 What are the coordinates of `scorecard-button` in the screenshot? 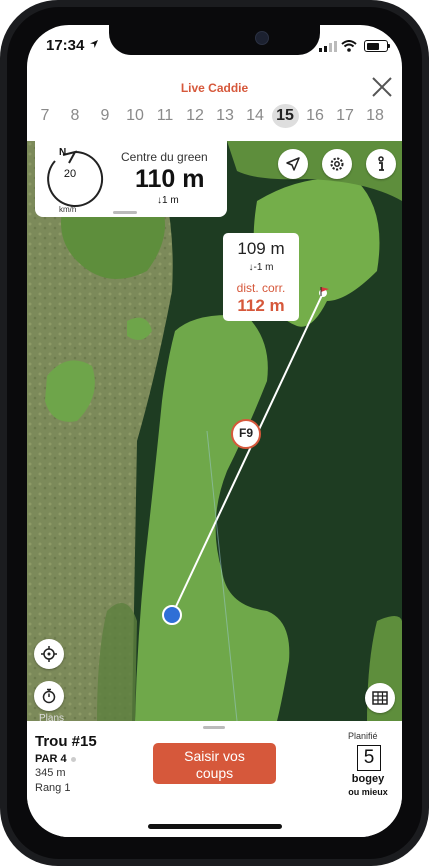 It's located at (380, 698).